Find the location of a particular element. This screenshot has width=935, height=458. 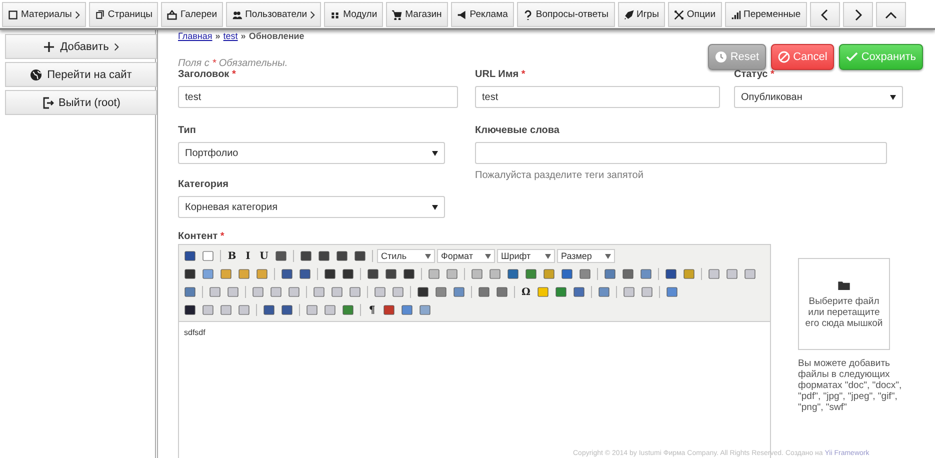

sidebar-button: Выйти (root) is located at coordinates (81, 102).